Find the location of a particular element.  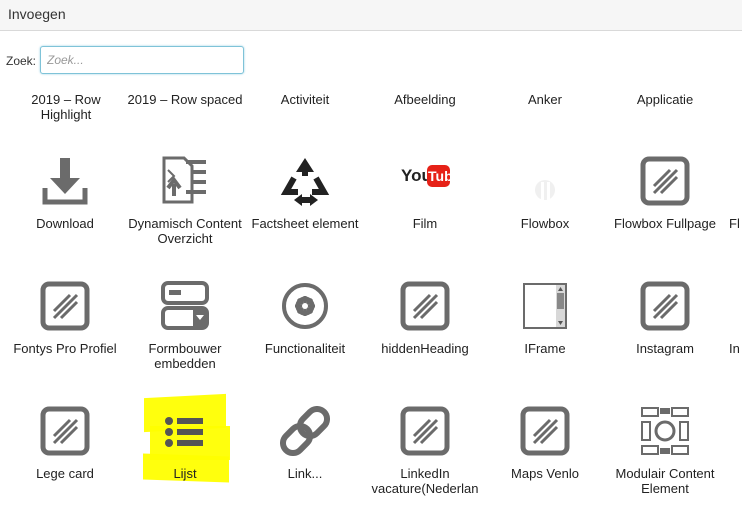

modular-grid-icon is located at coordinates (665, 431).